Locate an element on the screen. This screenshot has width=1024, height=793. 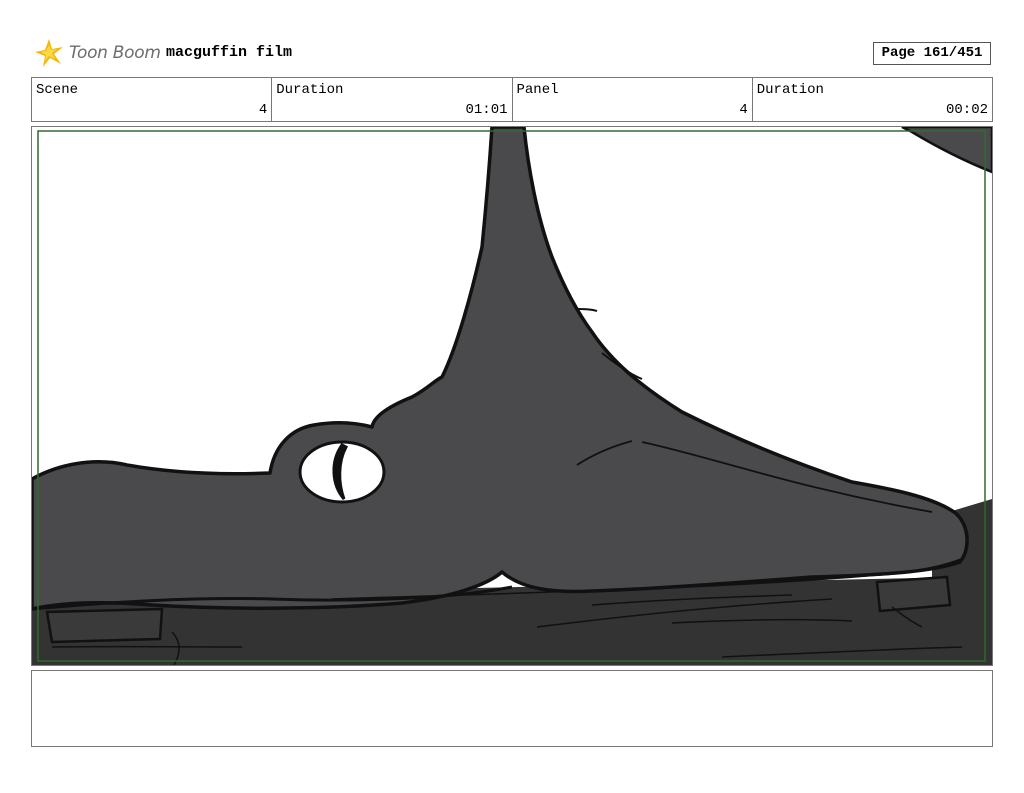
scene-label: Scene is located at coordinates (57, 90).